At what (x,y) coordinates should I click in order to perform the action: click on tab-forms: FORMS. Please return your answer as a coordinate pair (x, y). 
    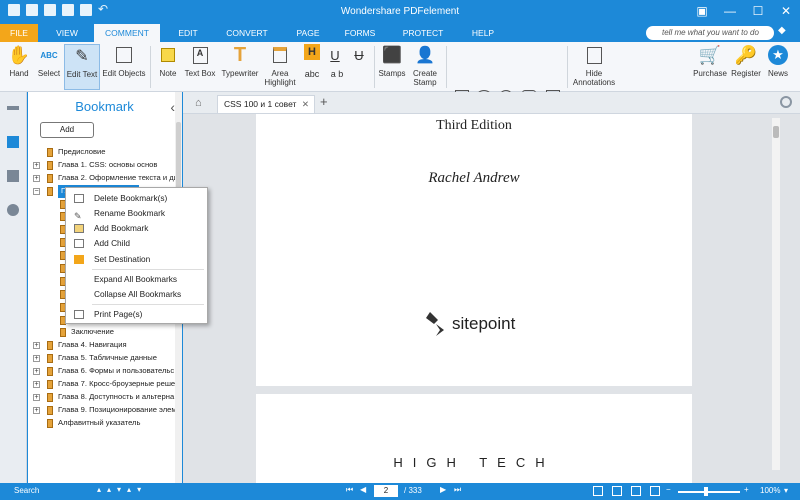
    Looking at the image, I should click on (360, 33).